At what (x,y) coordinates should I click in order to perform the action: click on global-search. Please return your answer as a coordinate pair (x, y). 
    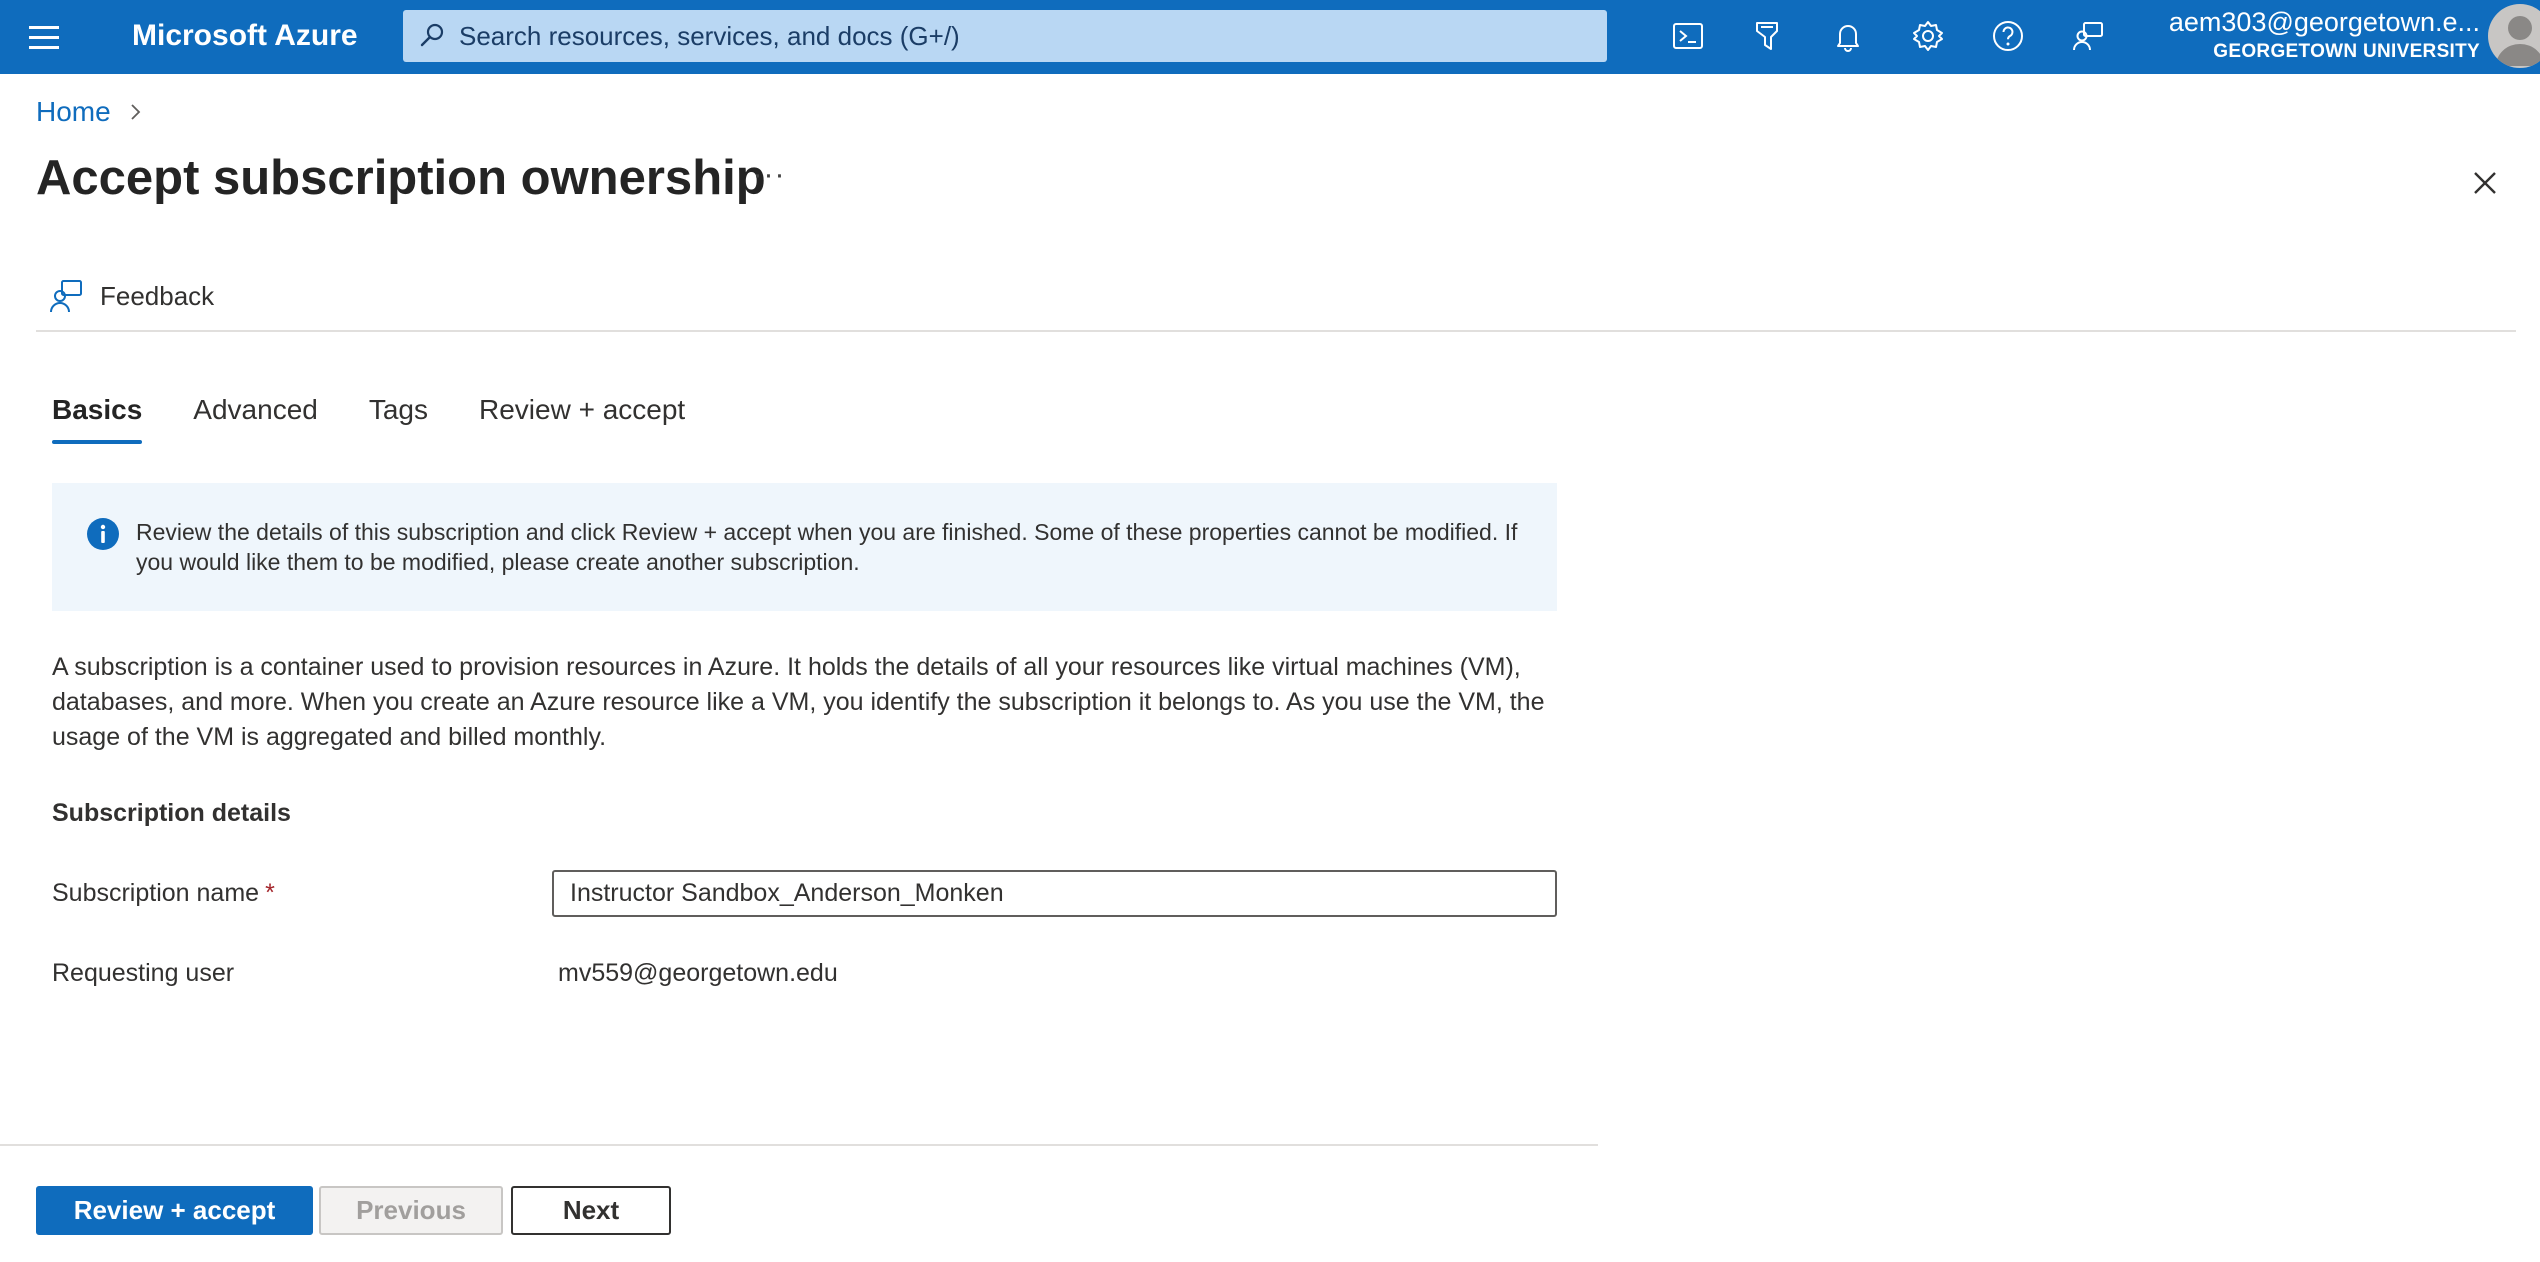
    Looking at the image, I should click on (1005, 36).